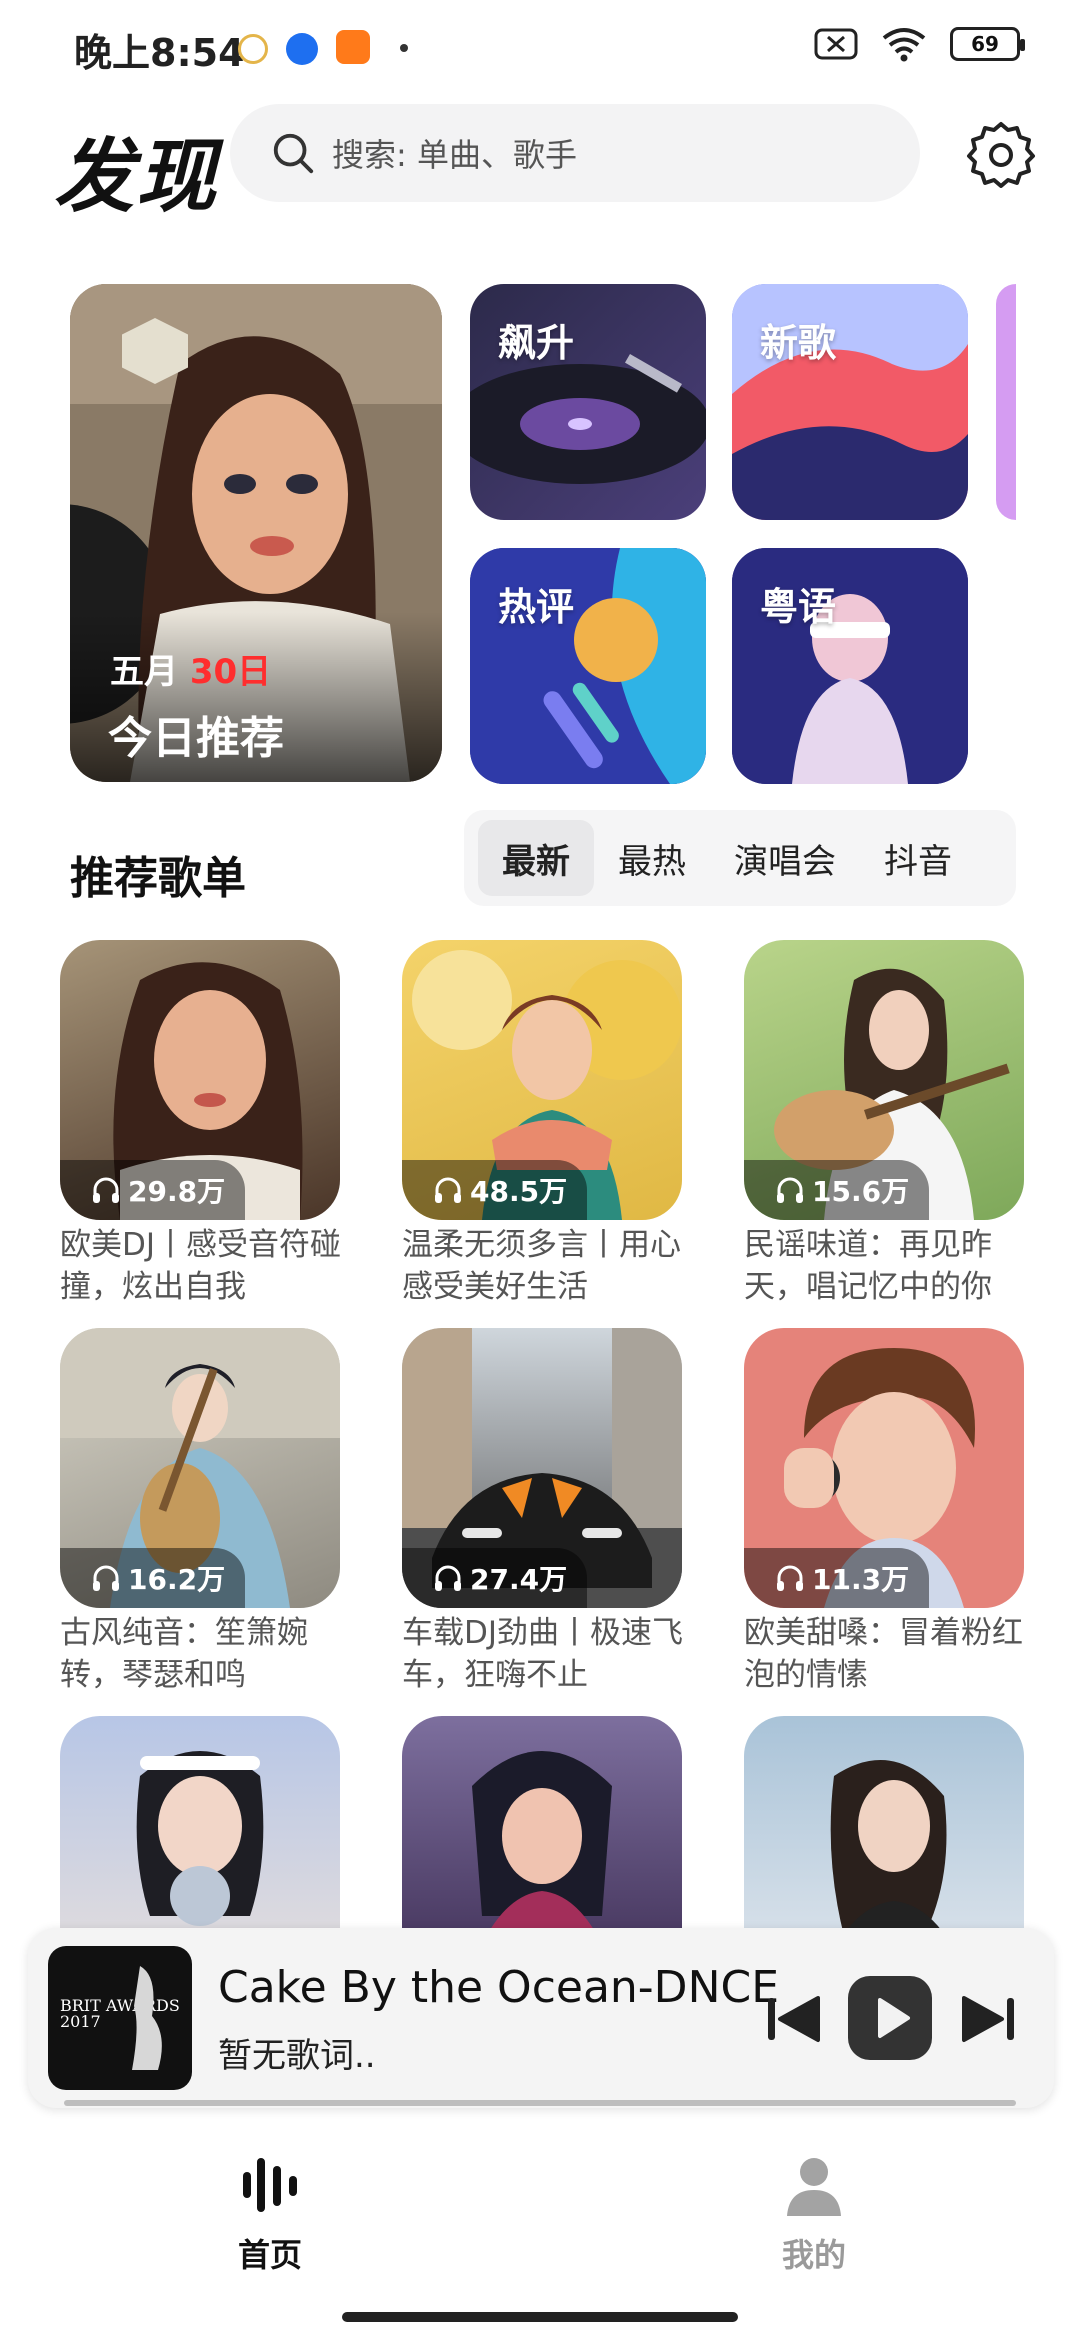 The image size is (1080, 2340). I want to click on battery-icon: 69, so click(987, 44).